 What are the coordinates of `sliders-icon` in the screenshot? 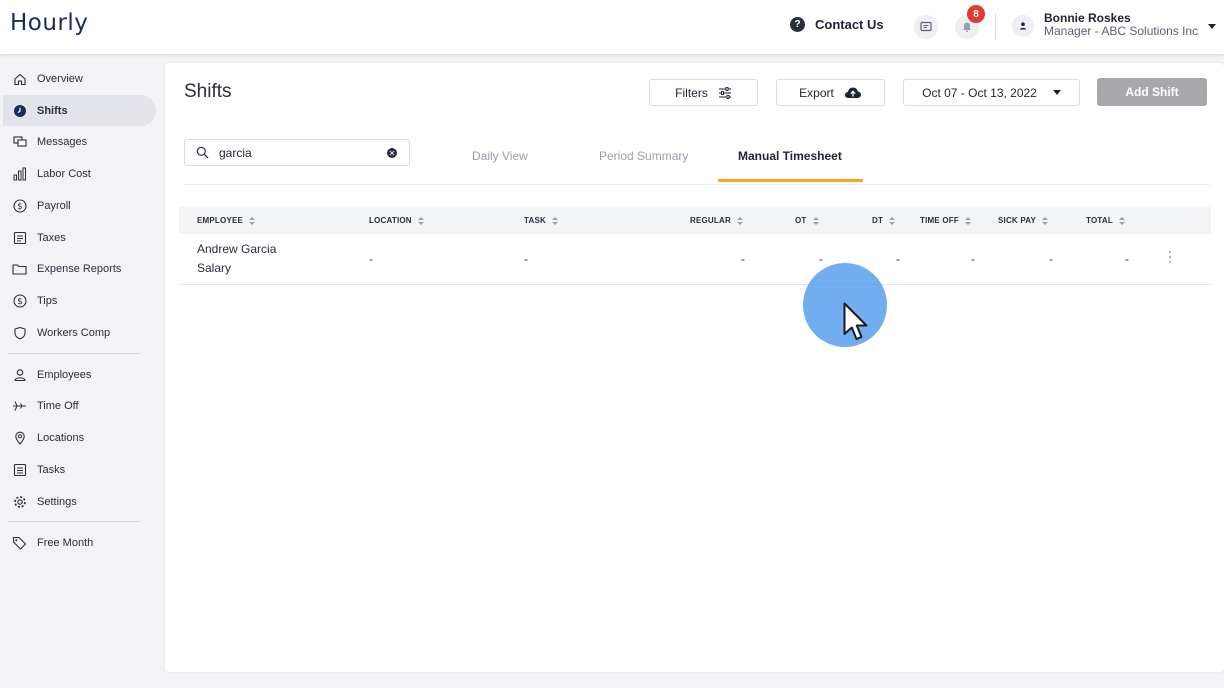 It's located at (724, 92).